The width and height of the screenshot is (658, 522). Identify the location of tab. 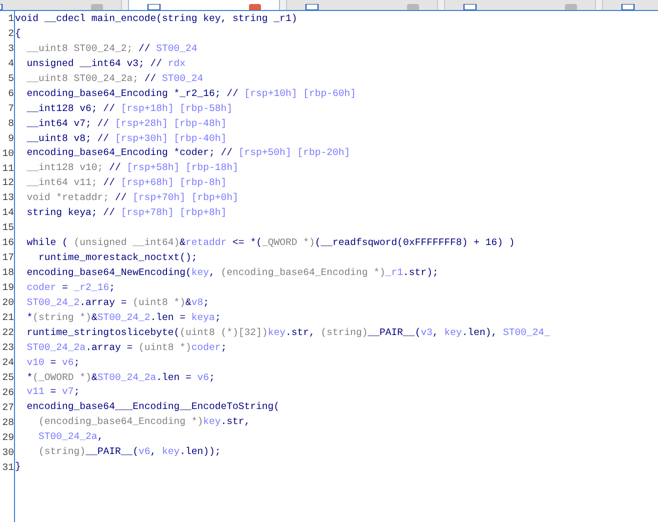
(204, 5).